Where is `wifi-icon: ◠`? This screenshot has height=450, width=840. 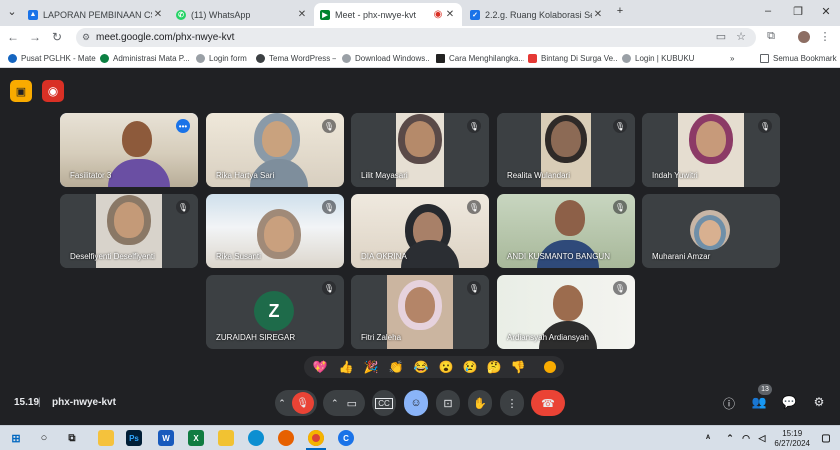
wifi-icon: ◠ is located at coordinates (746, 438).